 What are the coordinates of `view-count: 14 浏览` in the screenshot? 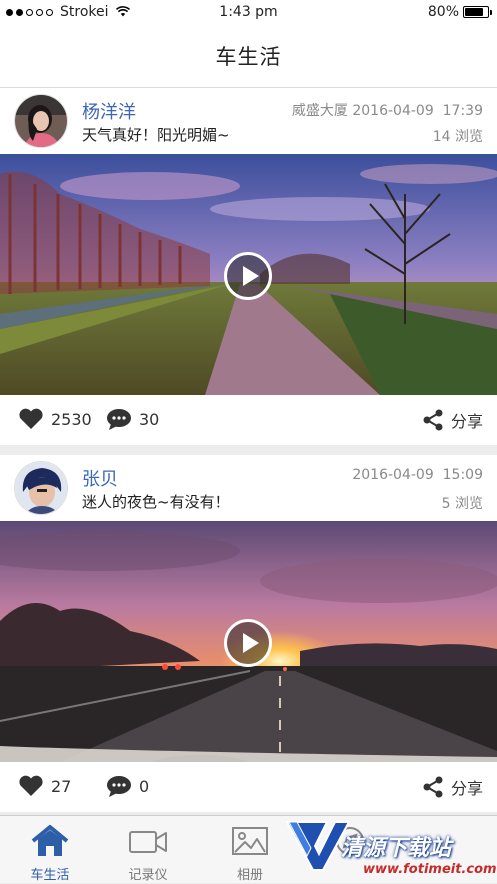 It's located at (457, 137).